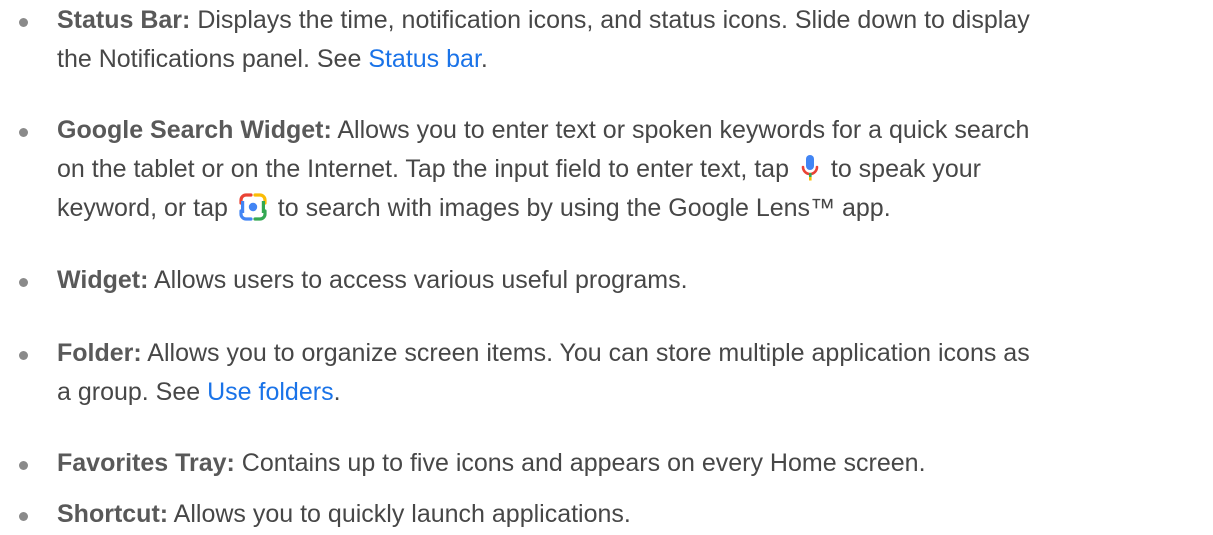 The width and height of the screenshot is (1213, 535). What do you see at coordinates (810, 173) in the screenshot?
I see `microphone-icon` at bounding box center [810, 173].